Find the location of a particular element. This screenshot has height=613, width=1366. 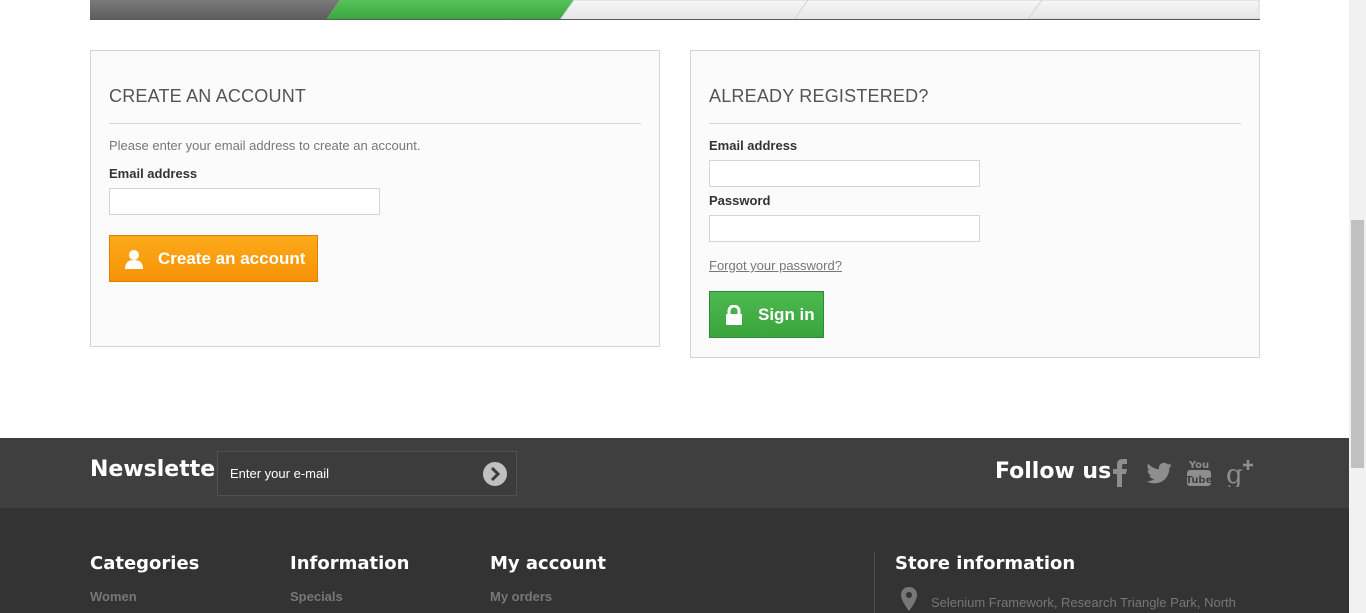

sign-in-button-label: Sign in is located at coordinates (786, 314).